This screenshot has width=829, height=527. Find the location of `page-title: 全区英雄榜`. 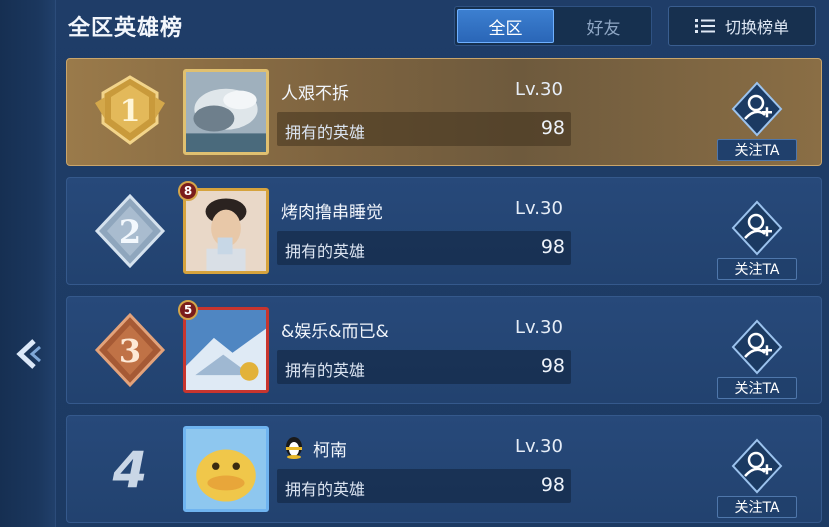

page-title: 全区英雄榜 is located at coordinates (126, 28).